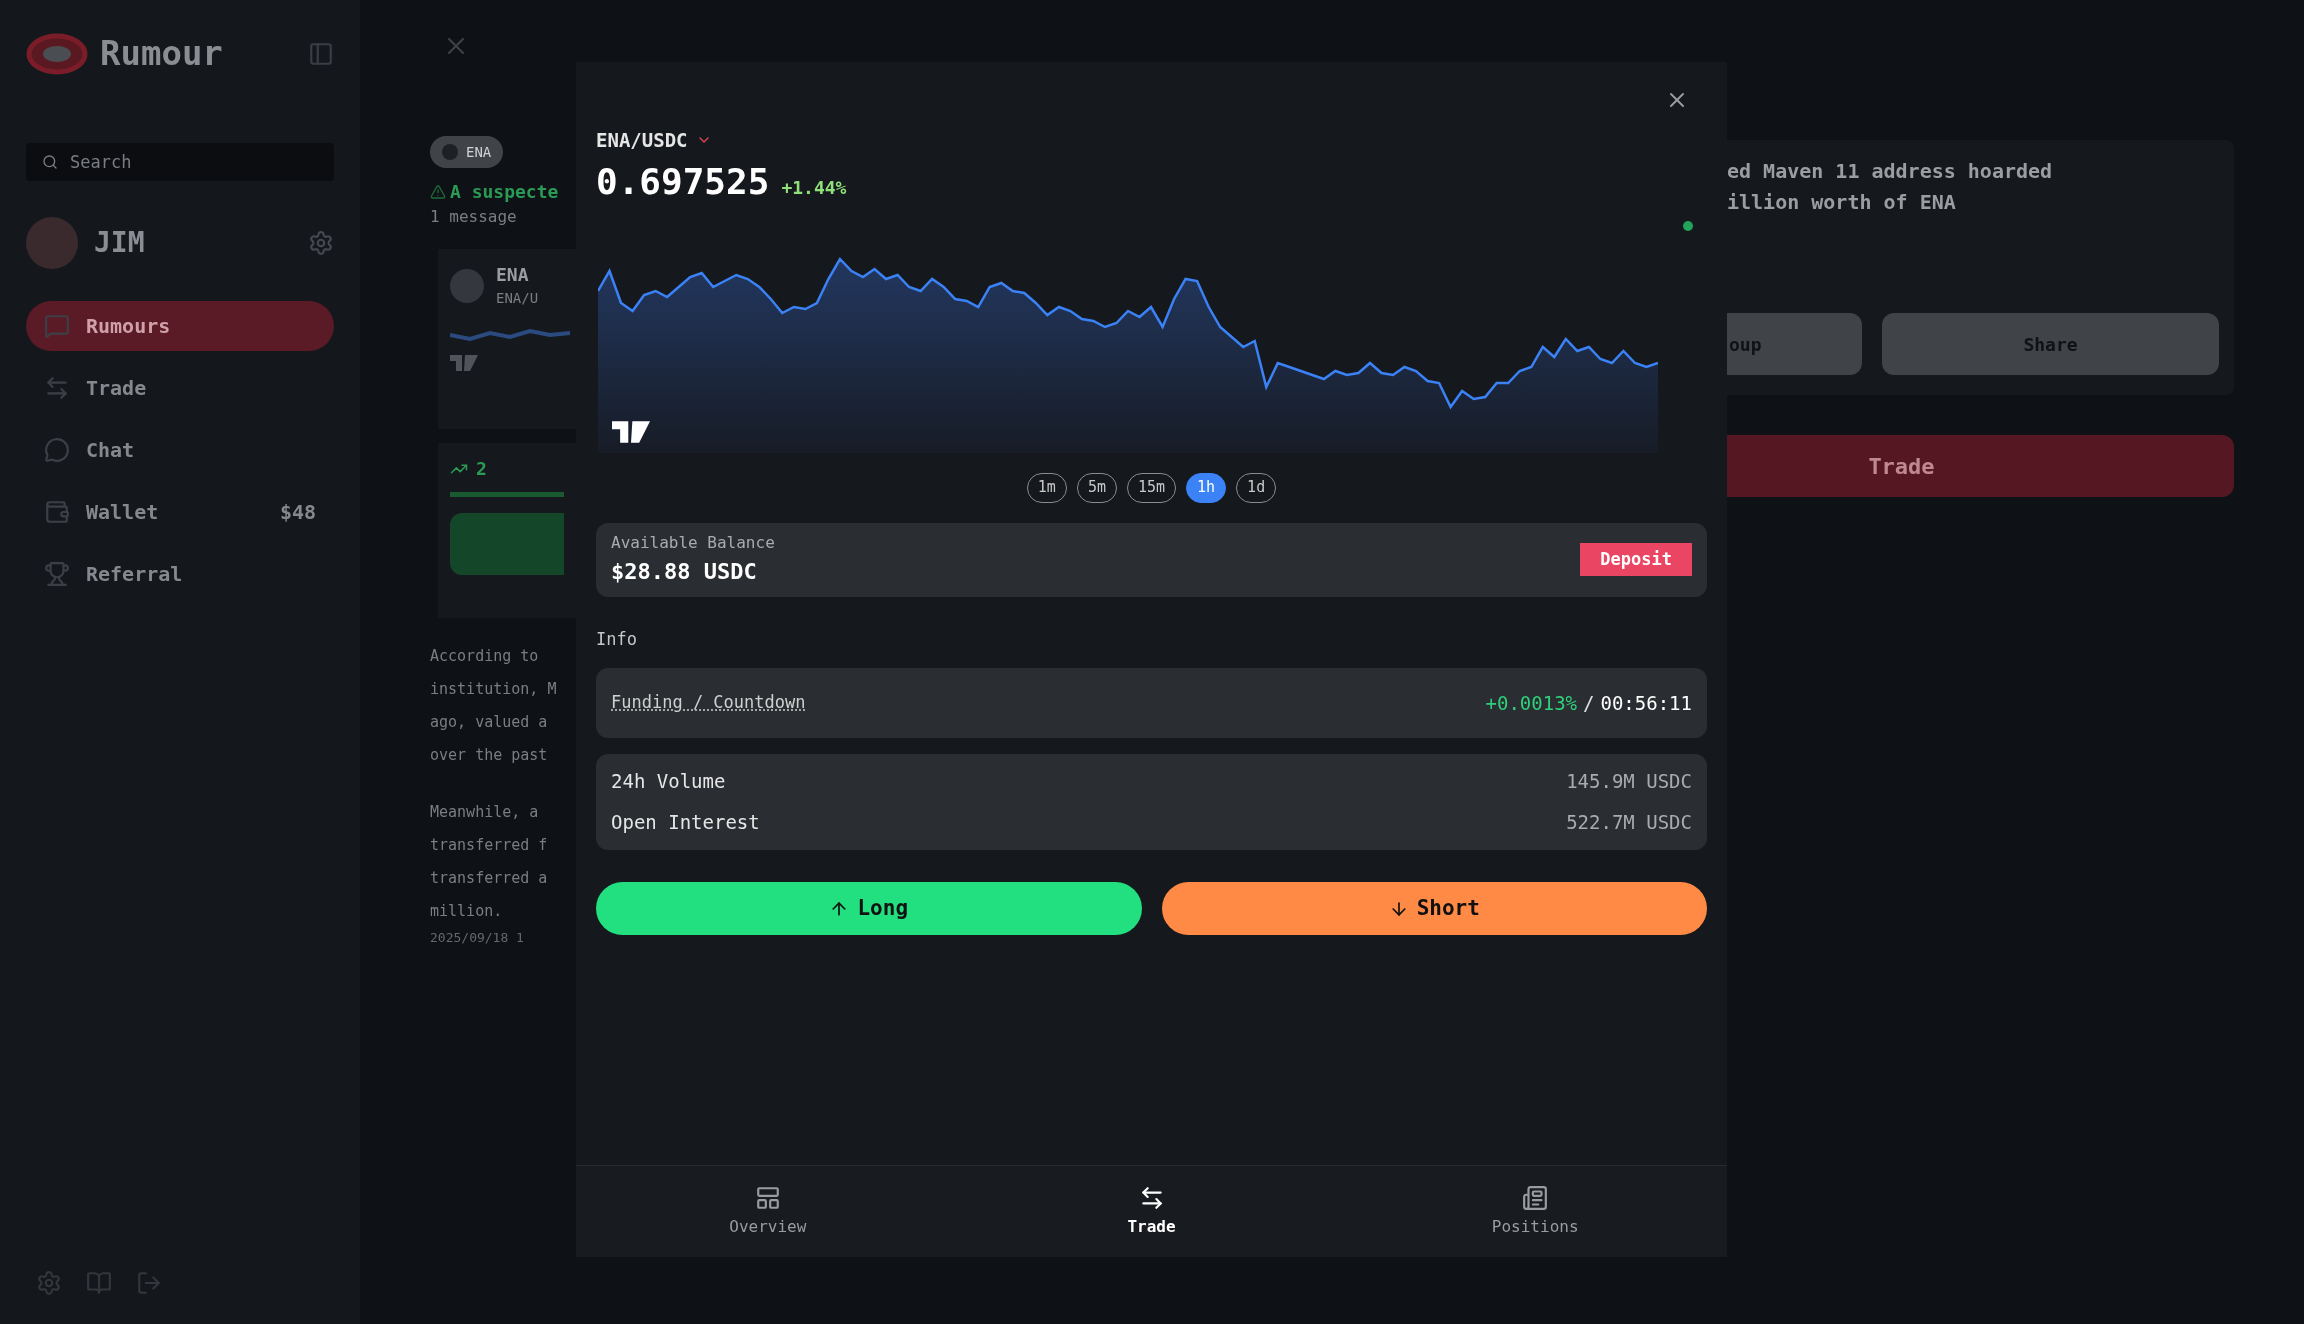 The height and width of the screenshot is (1324, 2304). Describe the element at coordinates (1842, 202) in the screenshot. I see `rumour-title: illion worth of ENA` at that location.